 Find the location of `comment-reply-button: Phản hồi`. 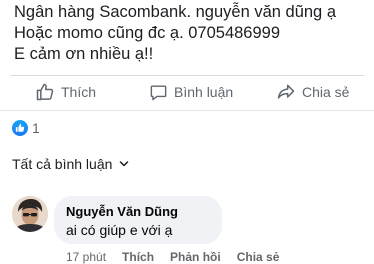

comment-reply-button: Phản hồi is located at coordinates (195, 257).